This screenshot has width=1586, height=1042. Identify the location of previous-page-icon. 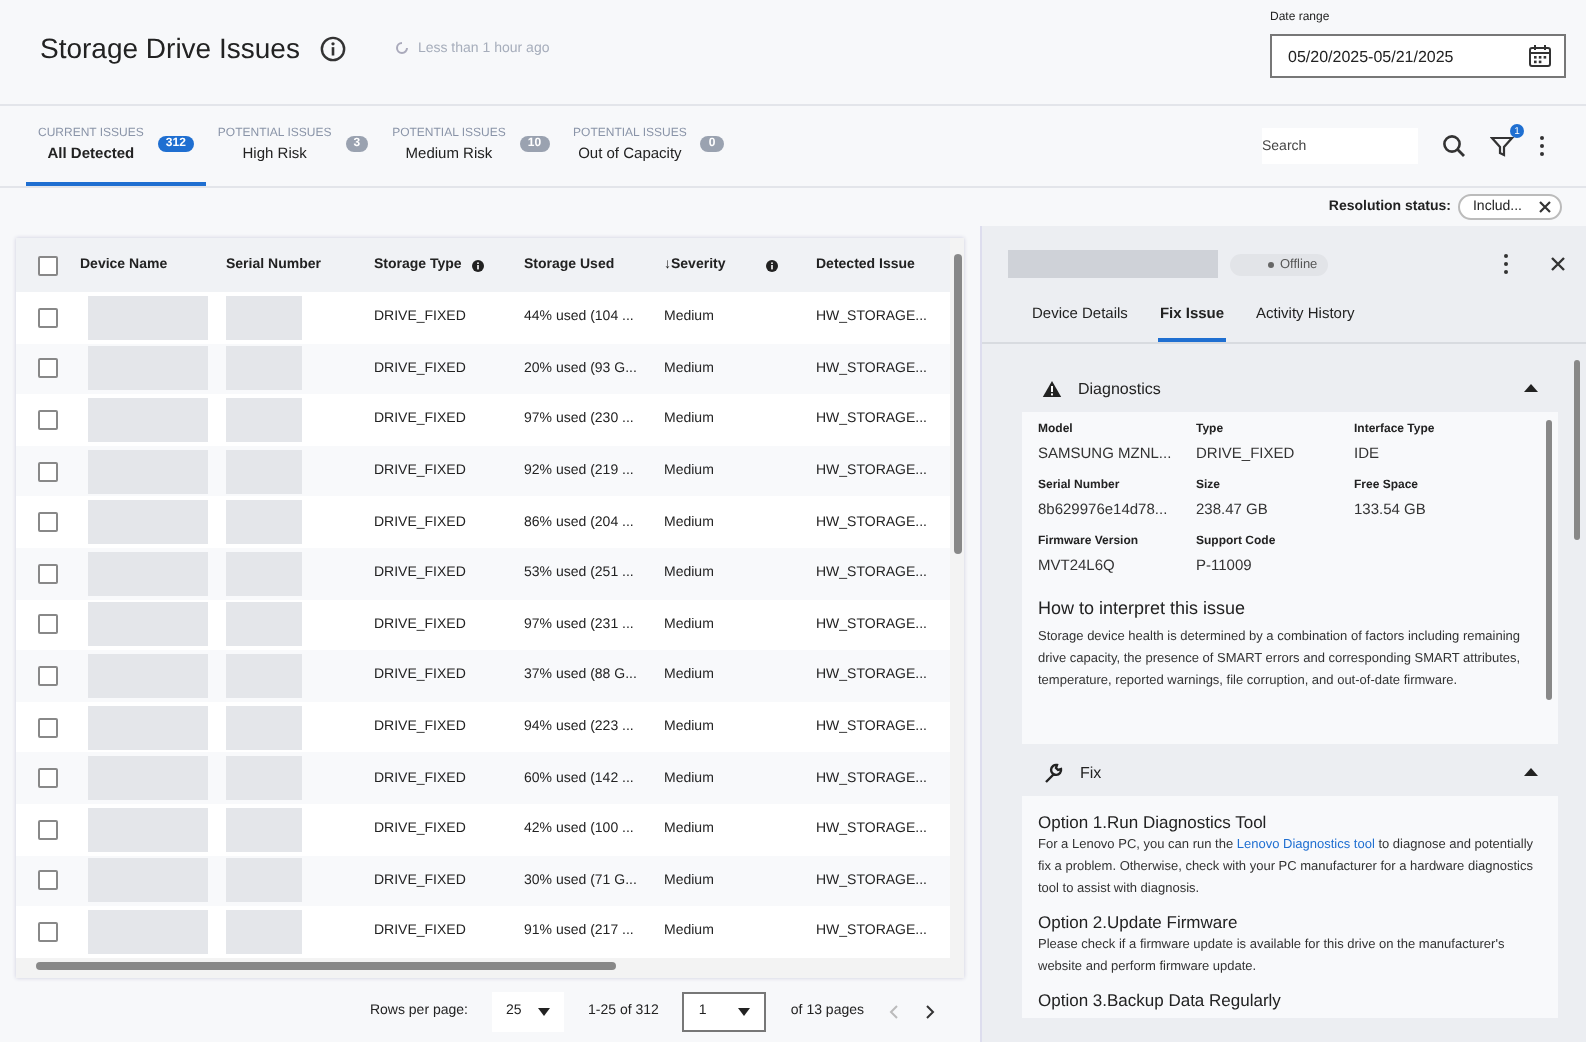
(894, 1011).